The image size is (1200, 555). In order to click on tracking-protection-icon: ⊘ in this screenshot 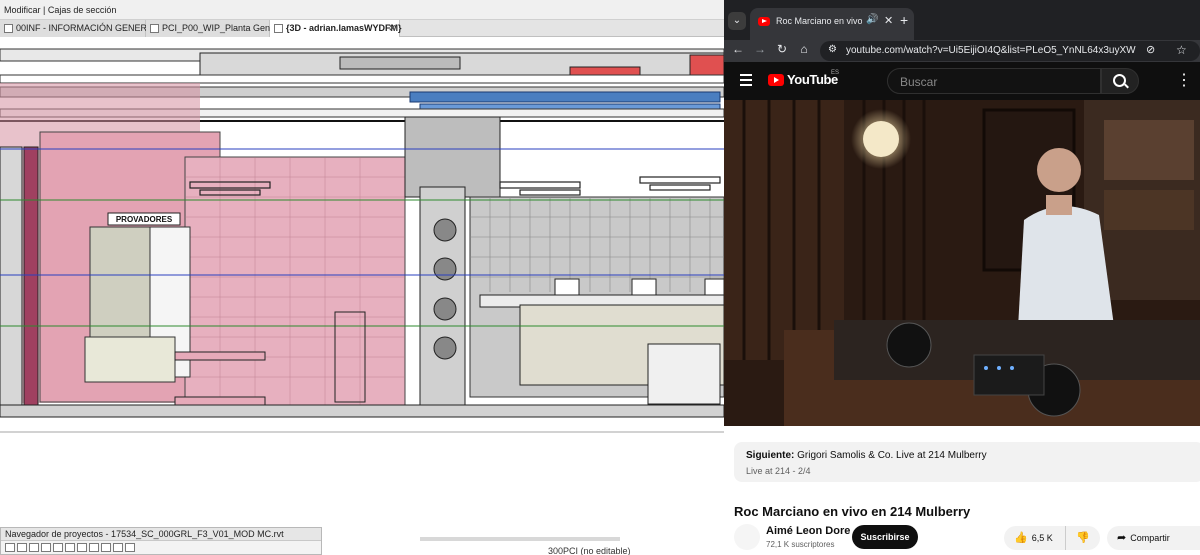, I will do `click(1150, 49)`.